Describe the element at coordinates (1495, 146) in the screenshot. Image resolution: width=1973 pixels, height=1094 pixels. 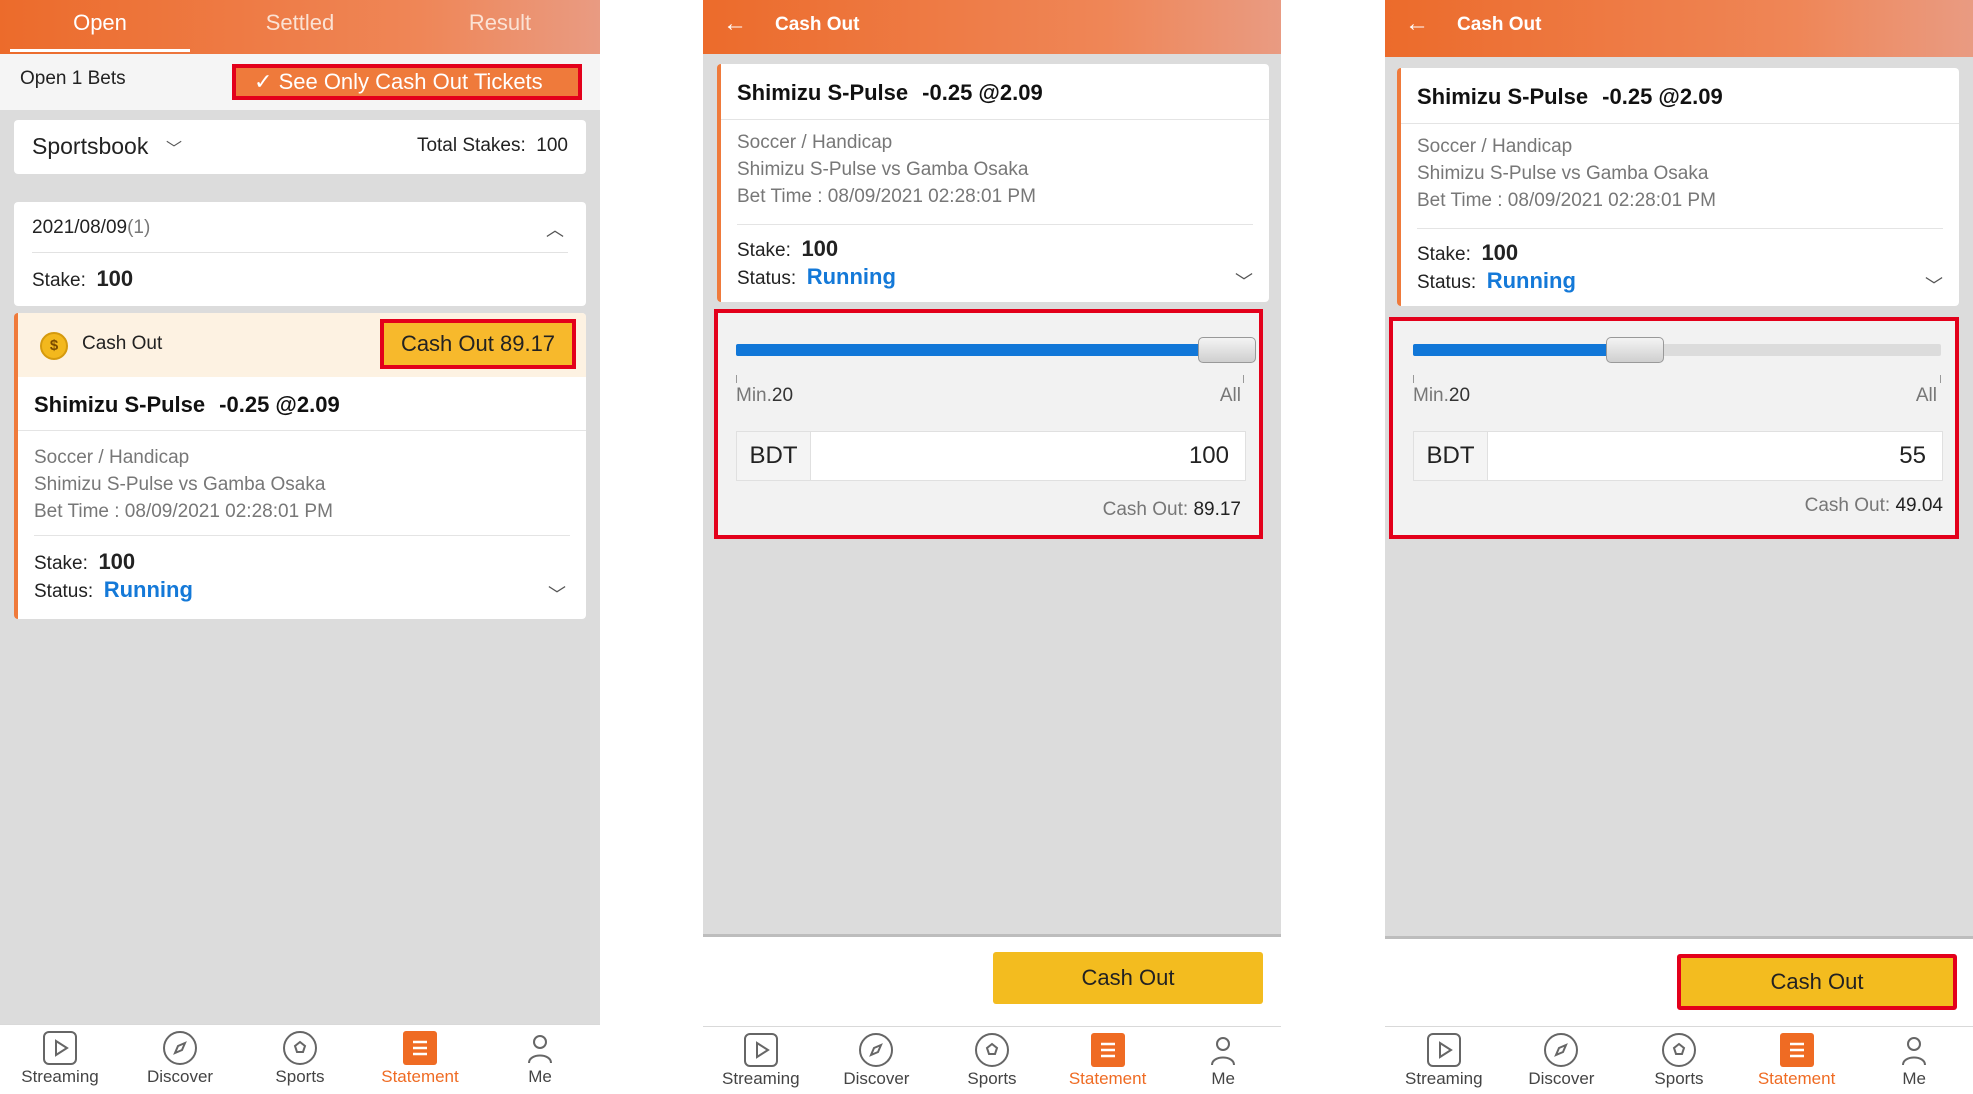
I see `bet-market: Soccer / Handicap` at that location.